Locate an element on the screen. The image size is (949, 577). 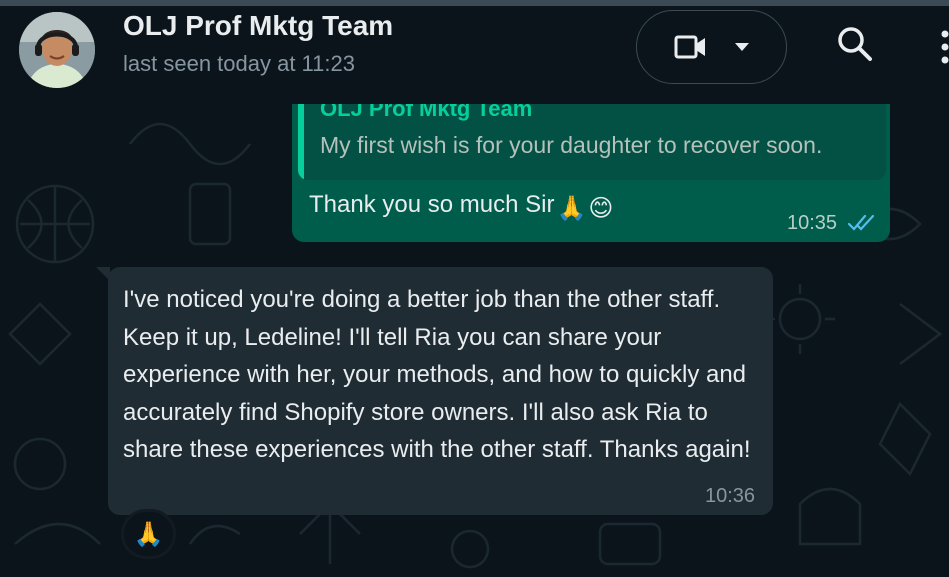
contact-name: OLJ Prof Mktg Team is located at coordinates (258, 26).